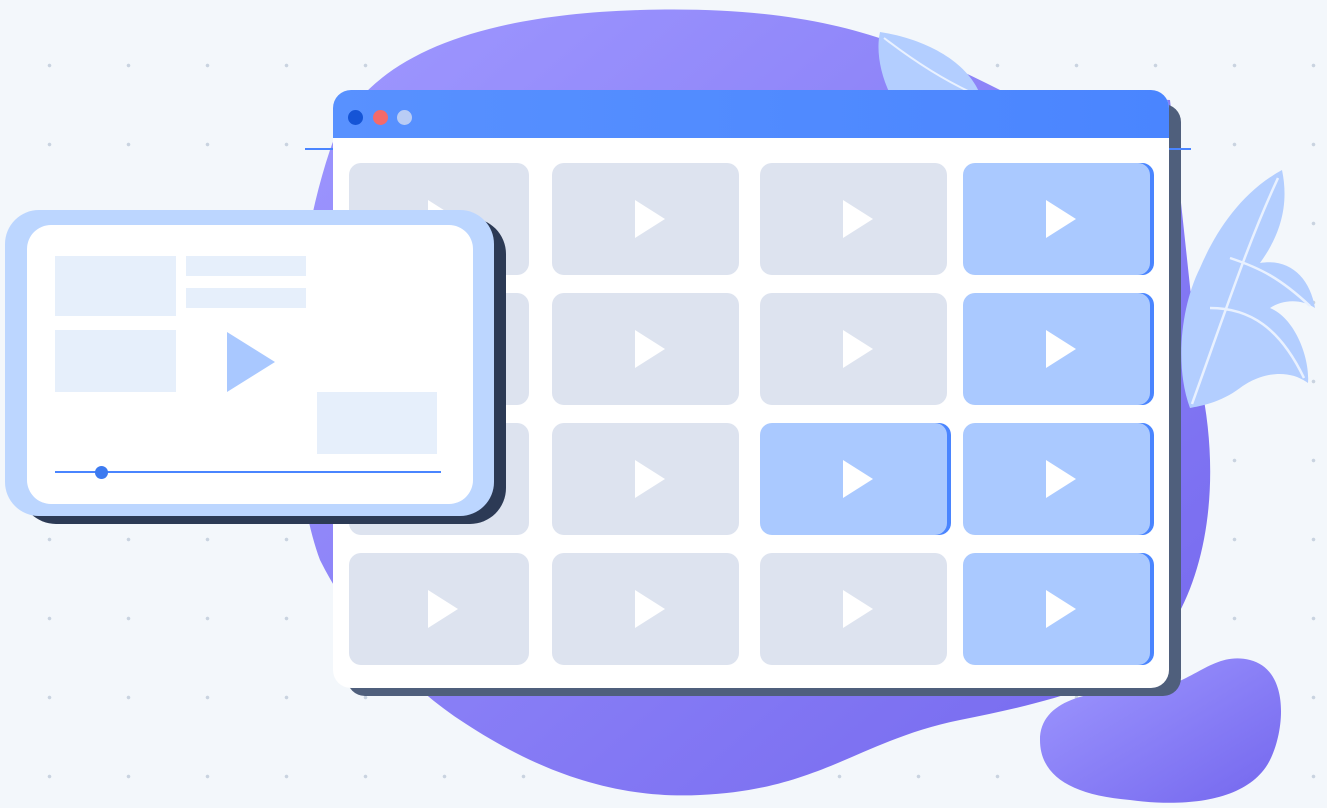 The width and height of the screenshot is (1327, 808). What do you see at coordinates (355, 117) in the screenshot?
I see `close-dot` at bounding box center [355, 117].